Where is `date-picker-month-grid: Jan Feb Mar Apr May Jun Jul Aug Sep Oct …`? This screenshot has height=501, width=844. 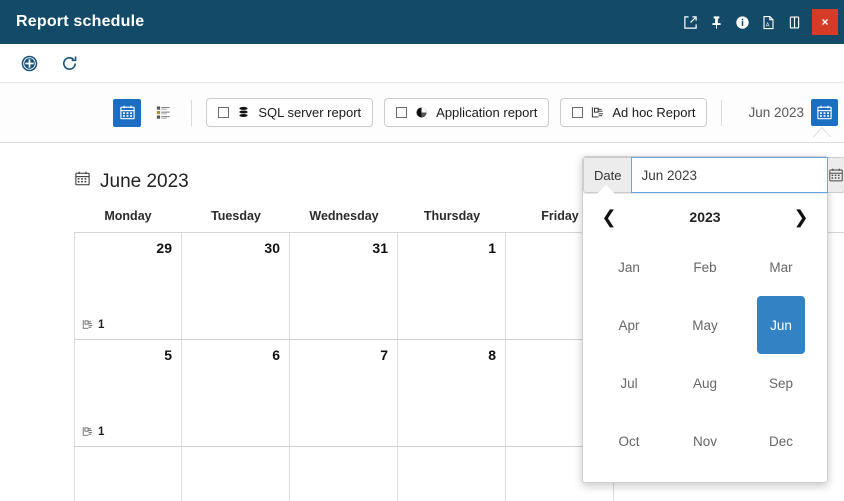 date-picker-month-grid: Jan Feb Mar Apr May Jun Jul Aug Sep Oct … is located at coordinates (705, 351).